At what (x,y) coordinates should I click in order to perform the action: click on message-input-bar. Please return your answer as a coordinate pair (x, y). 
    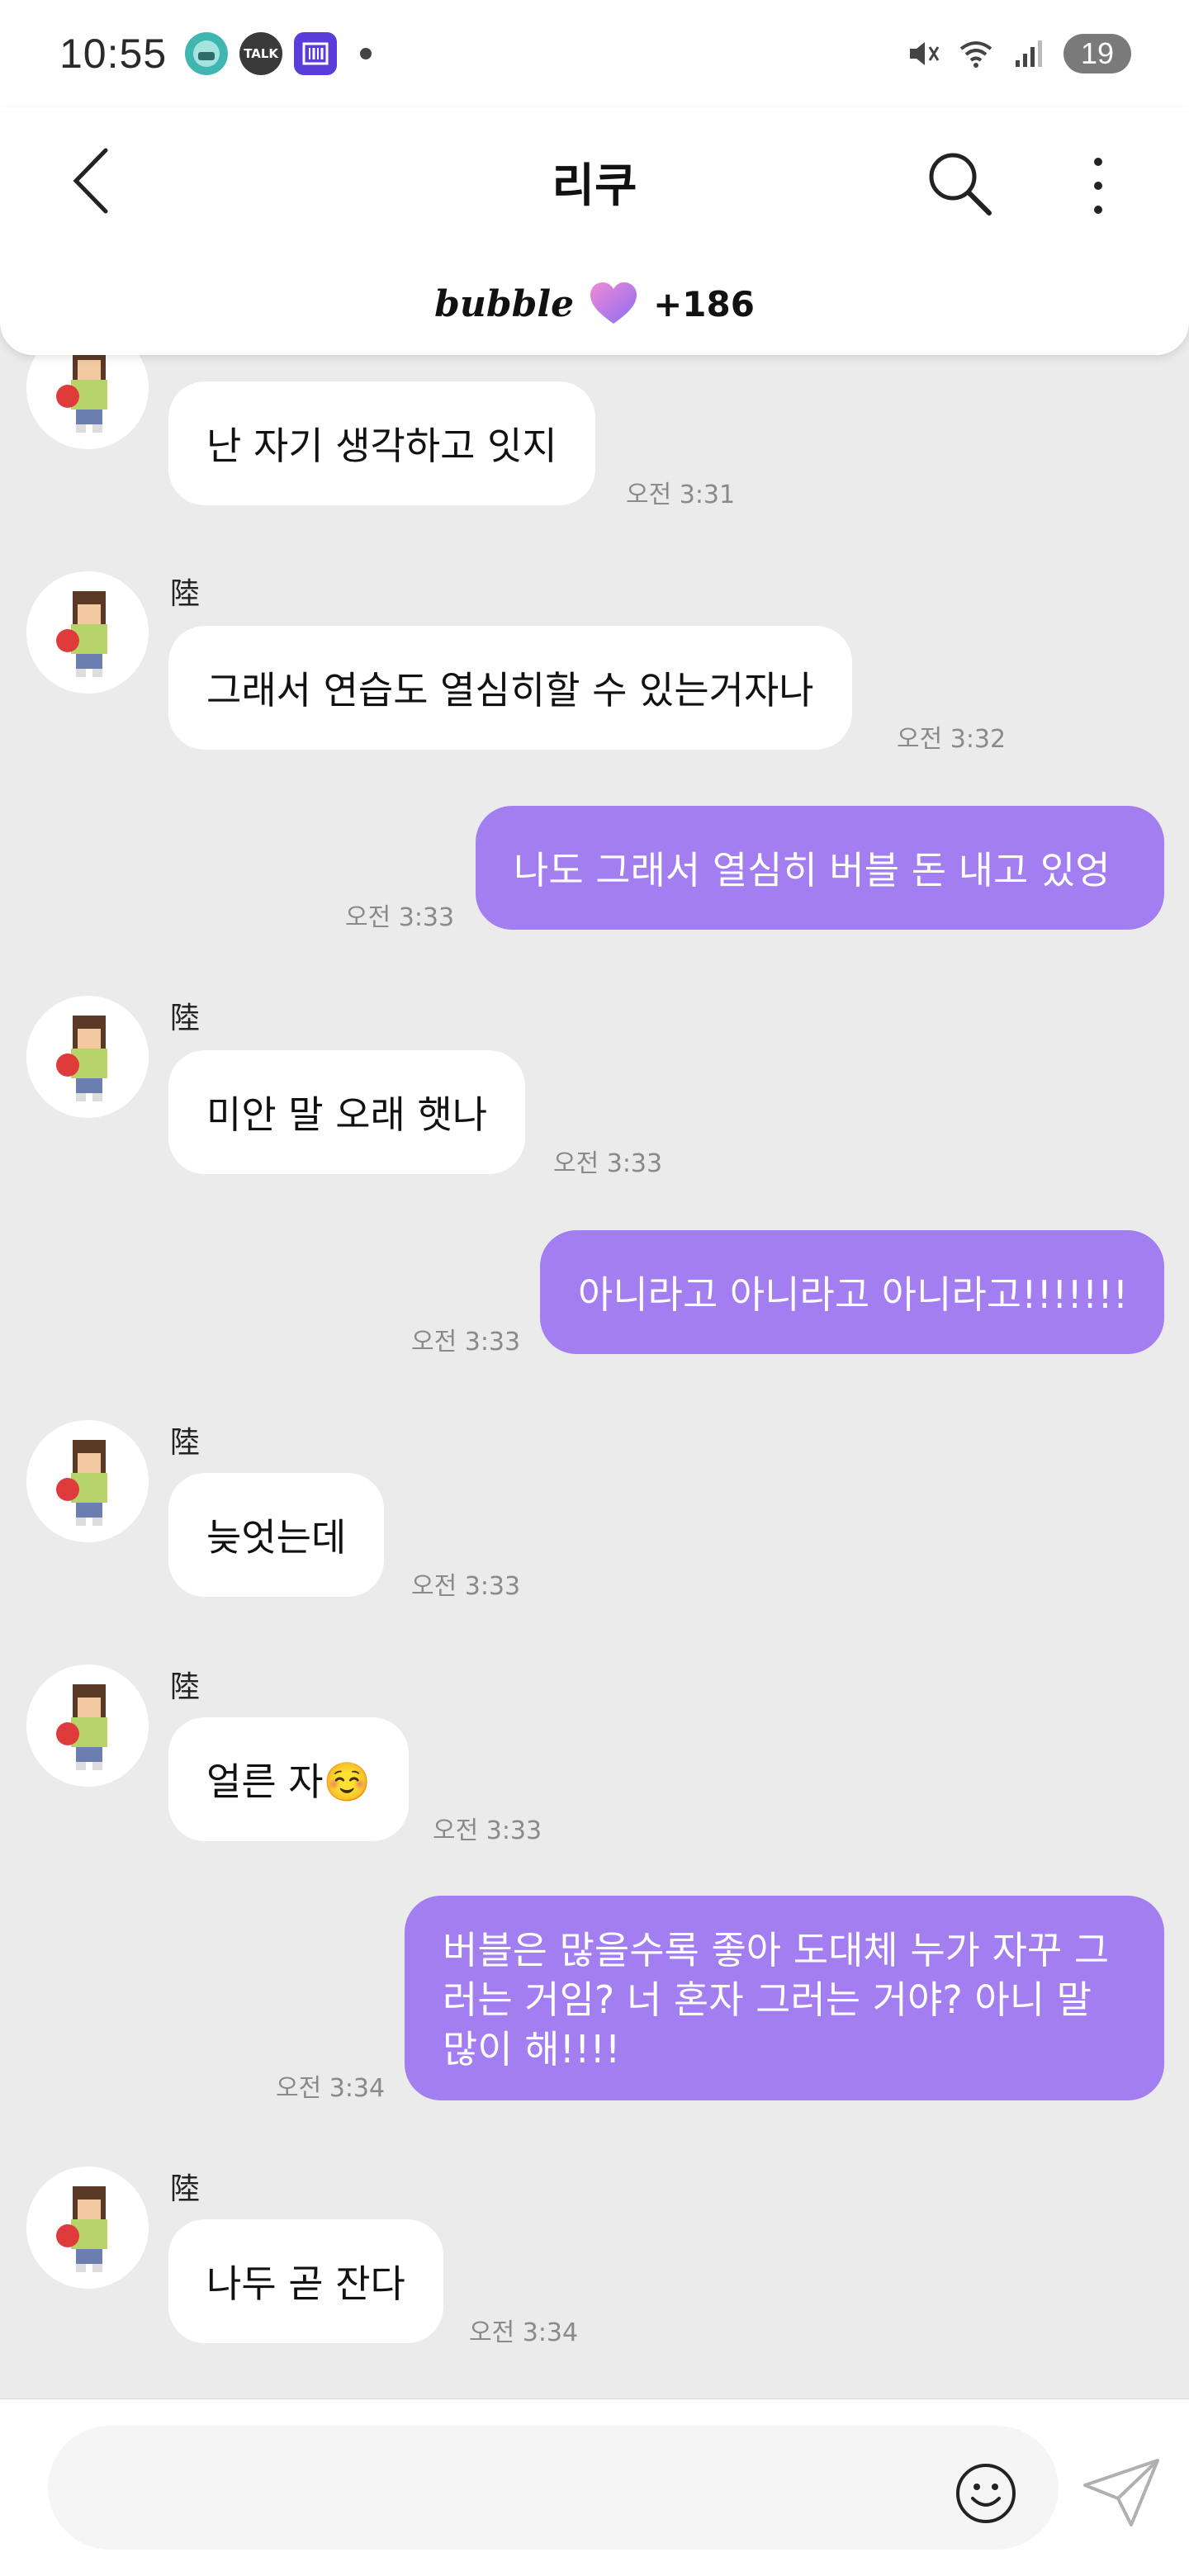
    Looking at the image, I should click on (594, 2487).